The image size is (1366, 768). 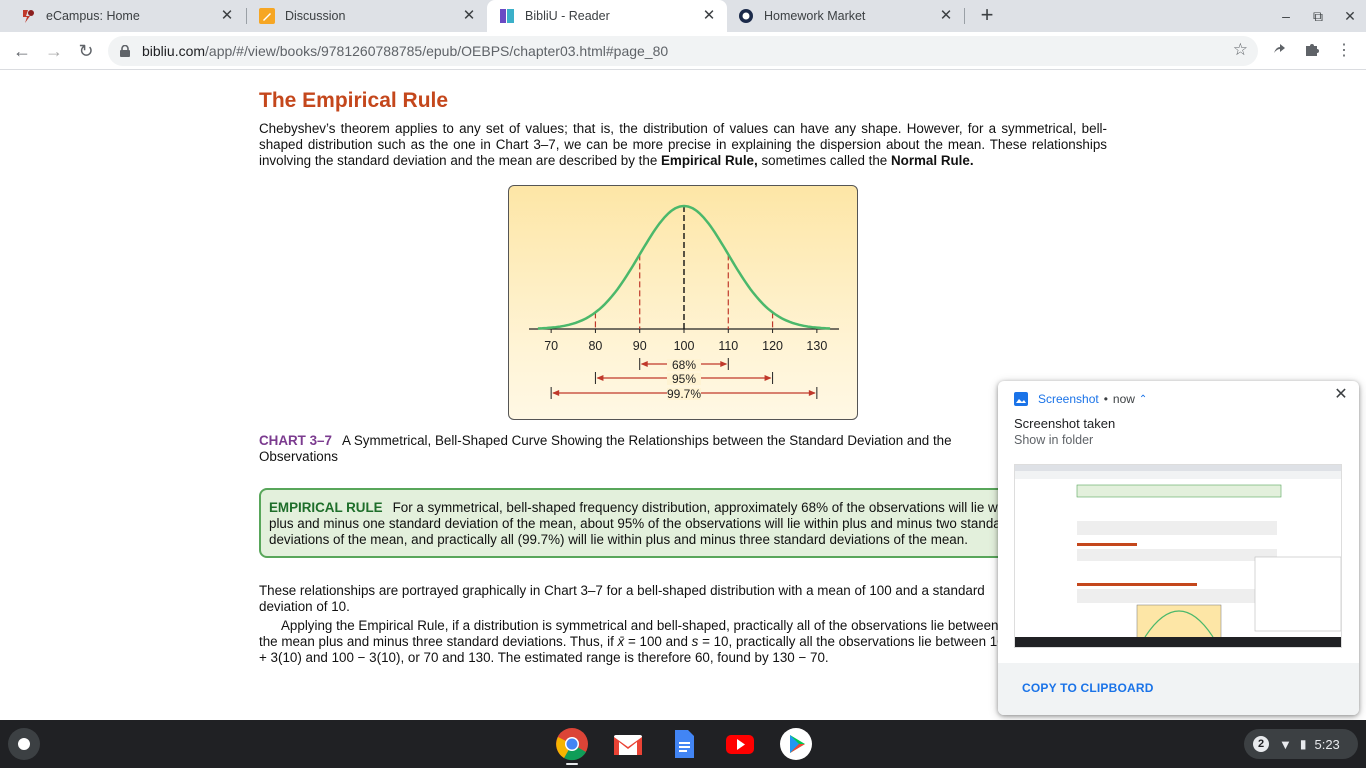 I want to click on chevron-up-icon: ⌃, so click(x=1143, y=399).